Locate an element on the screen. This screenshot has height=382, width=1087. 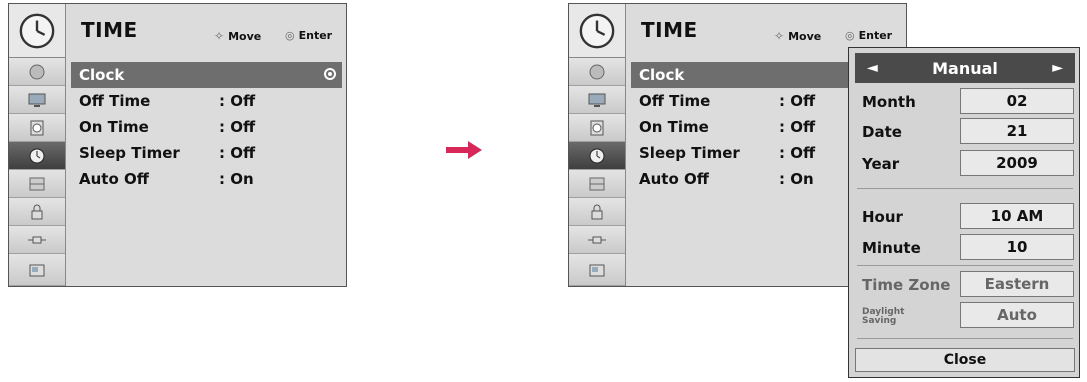
year-label: Year is located at coordinates (881, 164).